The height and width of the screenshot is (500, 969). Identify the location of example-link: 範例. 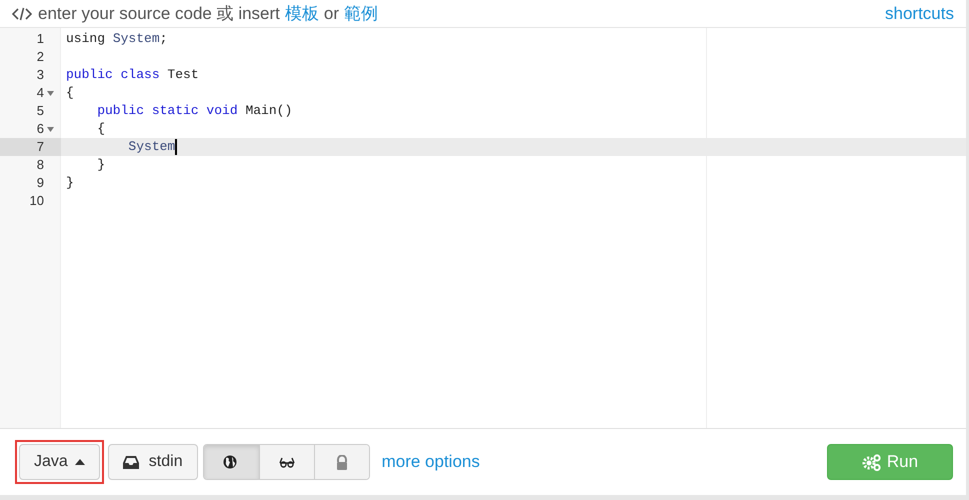
(361, 13).